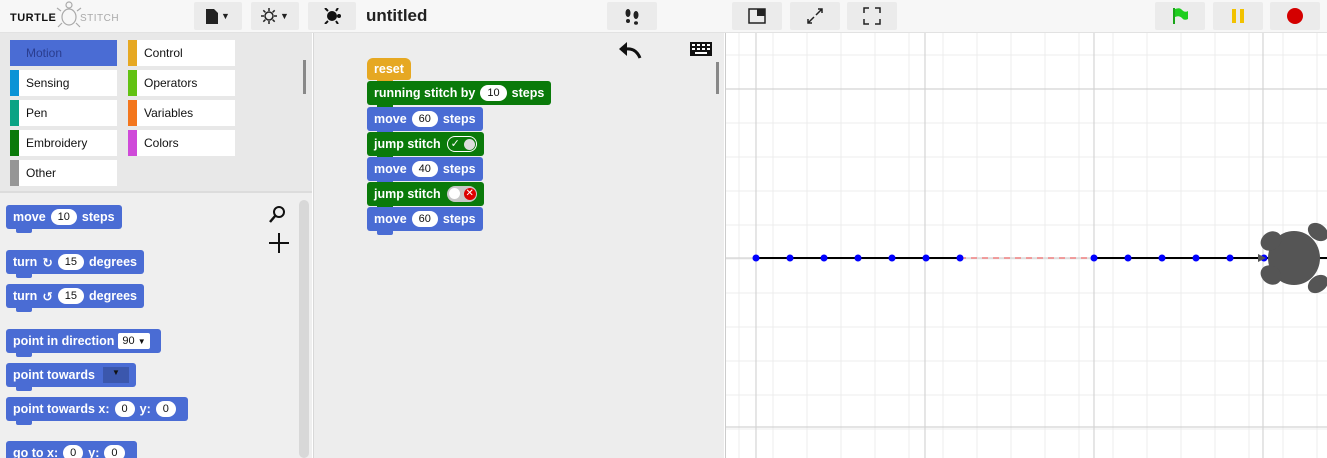 This screenshot has width=1327, height=458. I want to click on turtle-icon, so click(332, 16).